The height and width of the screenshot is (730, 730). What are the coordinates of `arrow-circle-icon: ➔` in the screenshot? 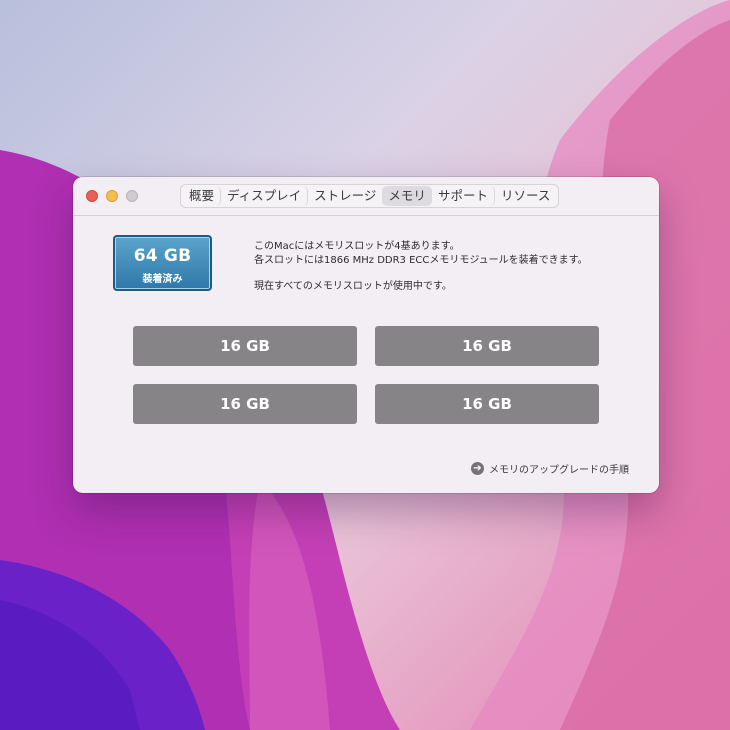 It's located at (477, 468).